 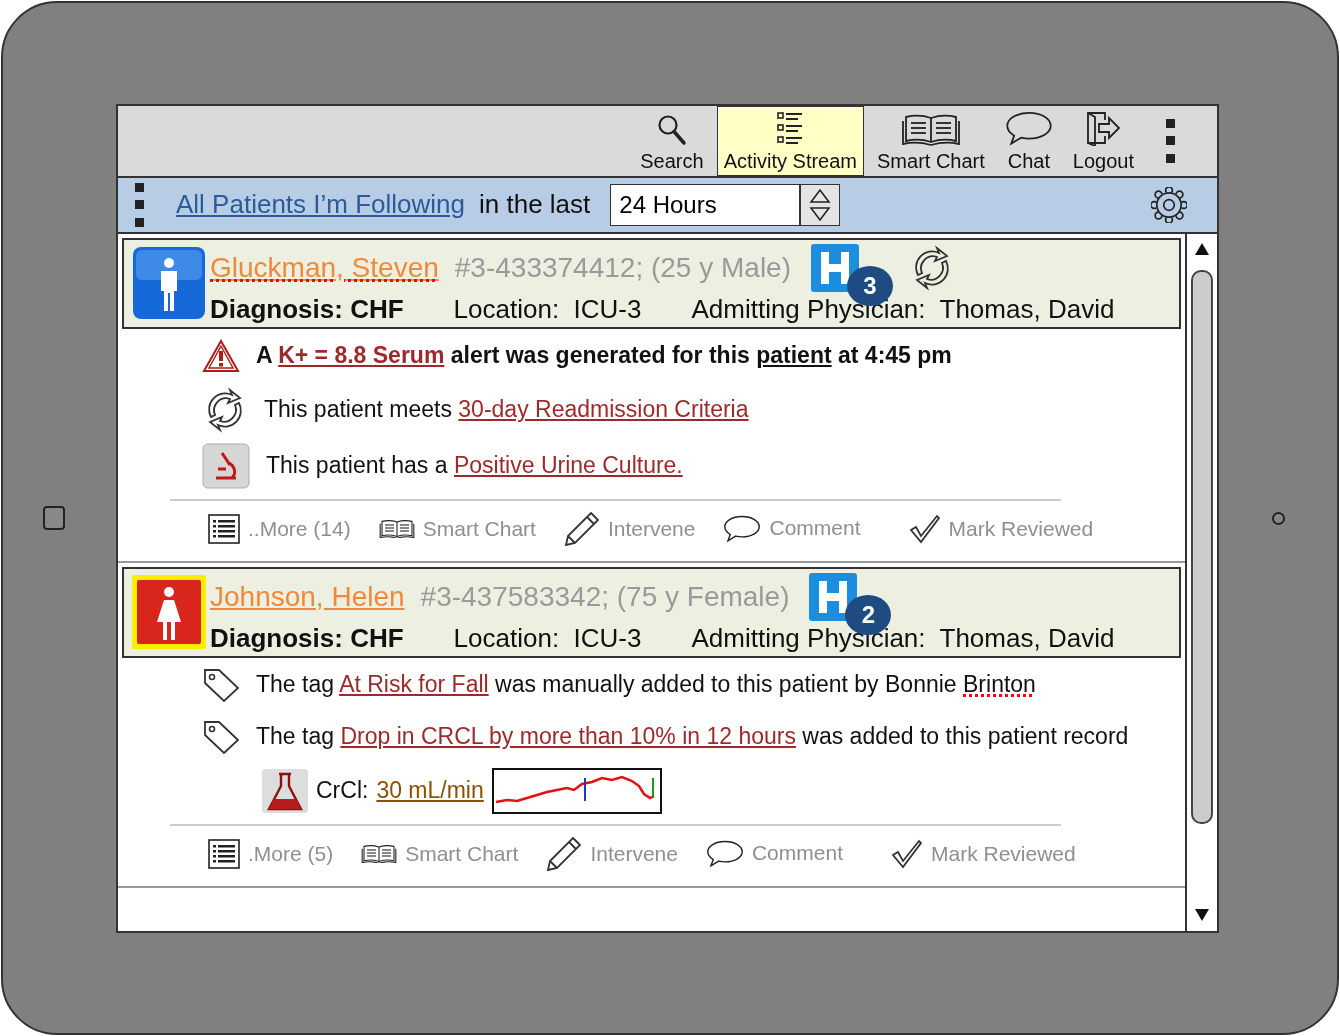 I want to click on camera-dot, so click(x=1278, y=518).